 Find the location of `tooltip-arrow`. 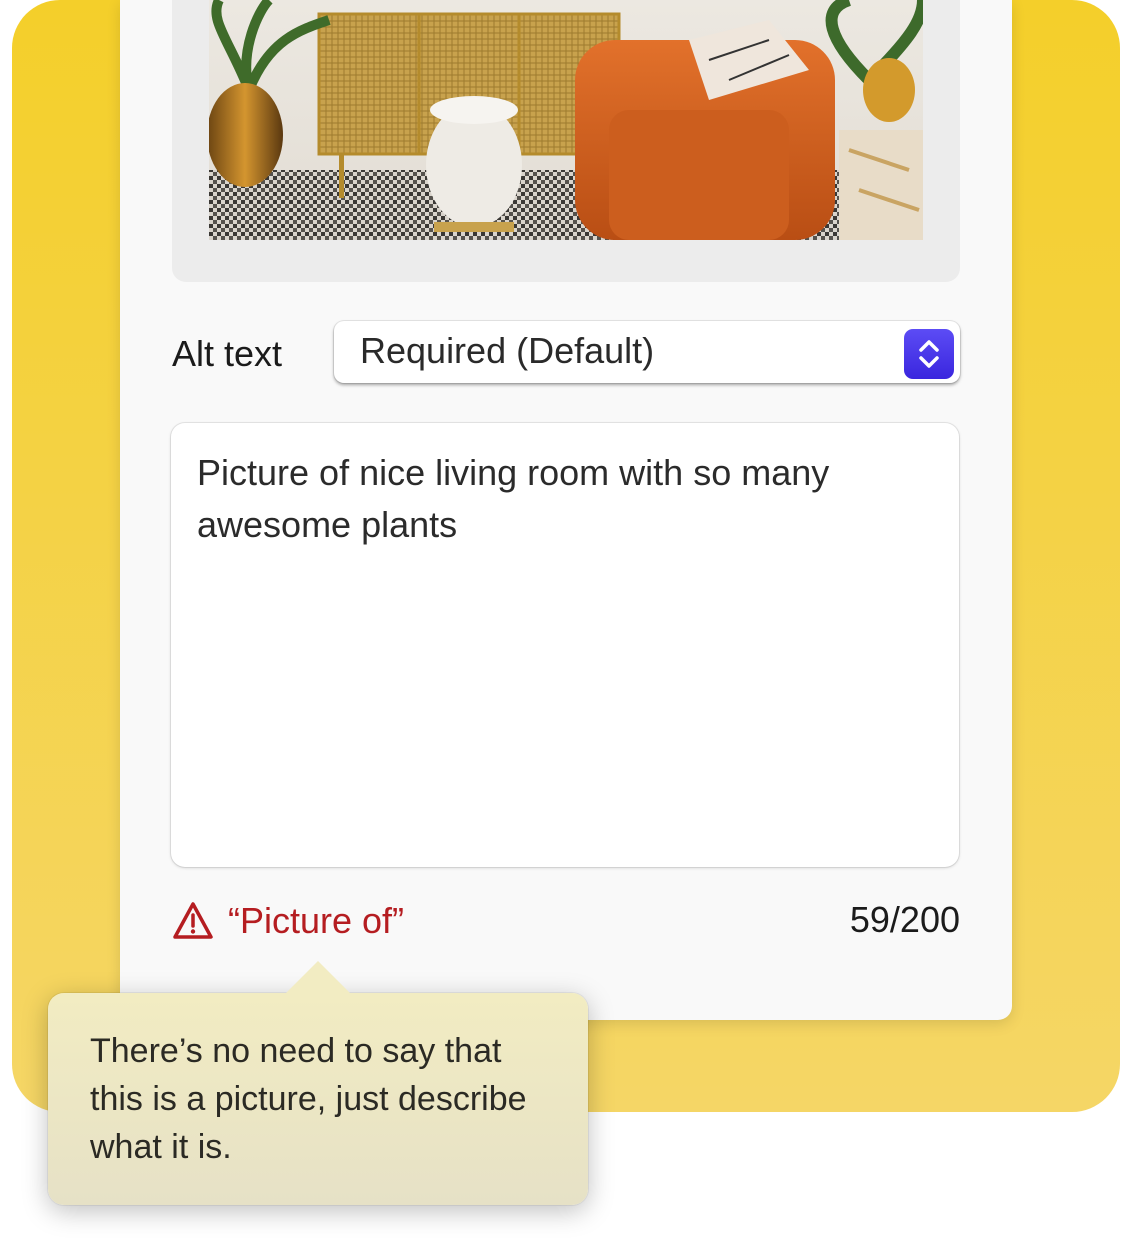

tooltip-arrow is located at coordinates (318, 978).